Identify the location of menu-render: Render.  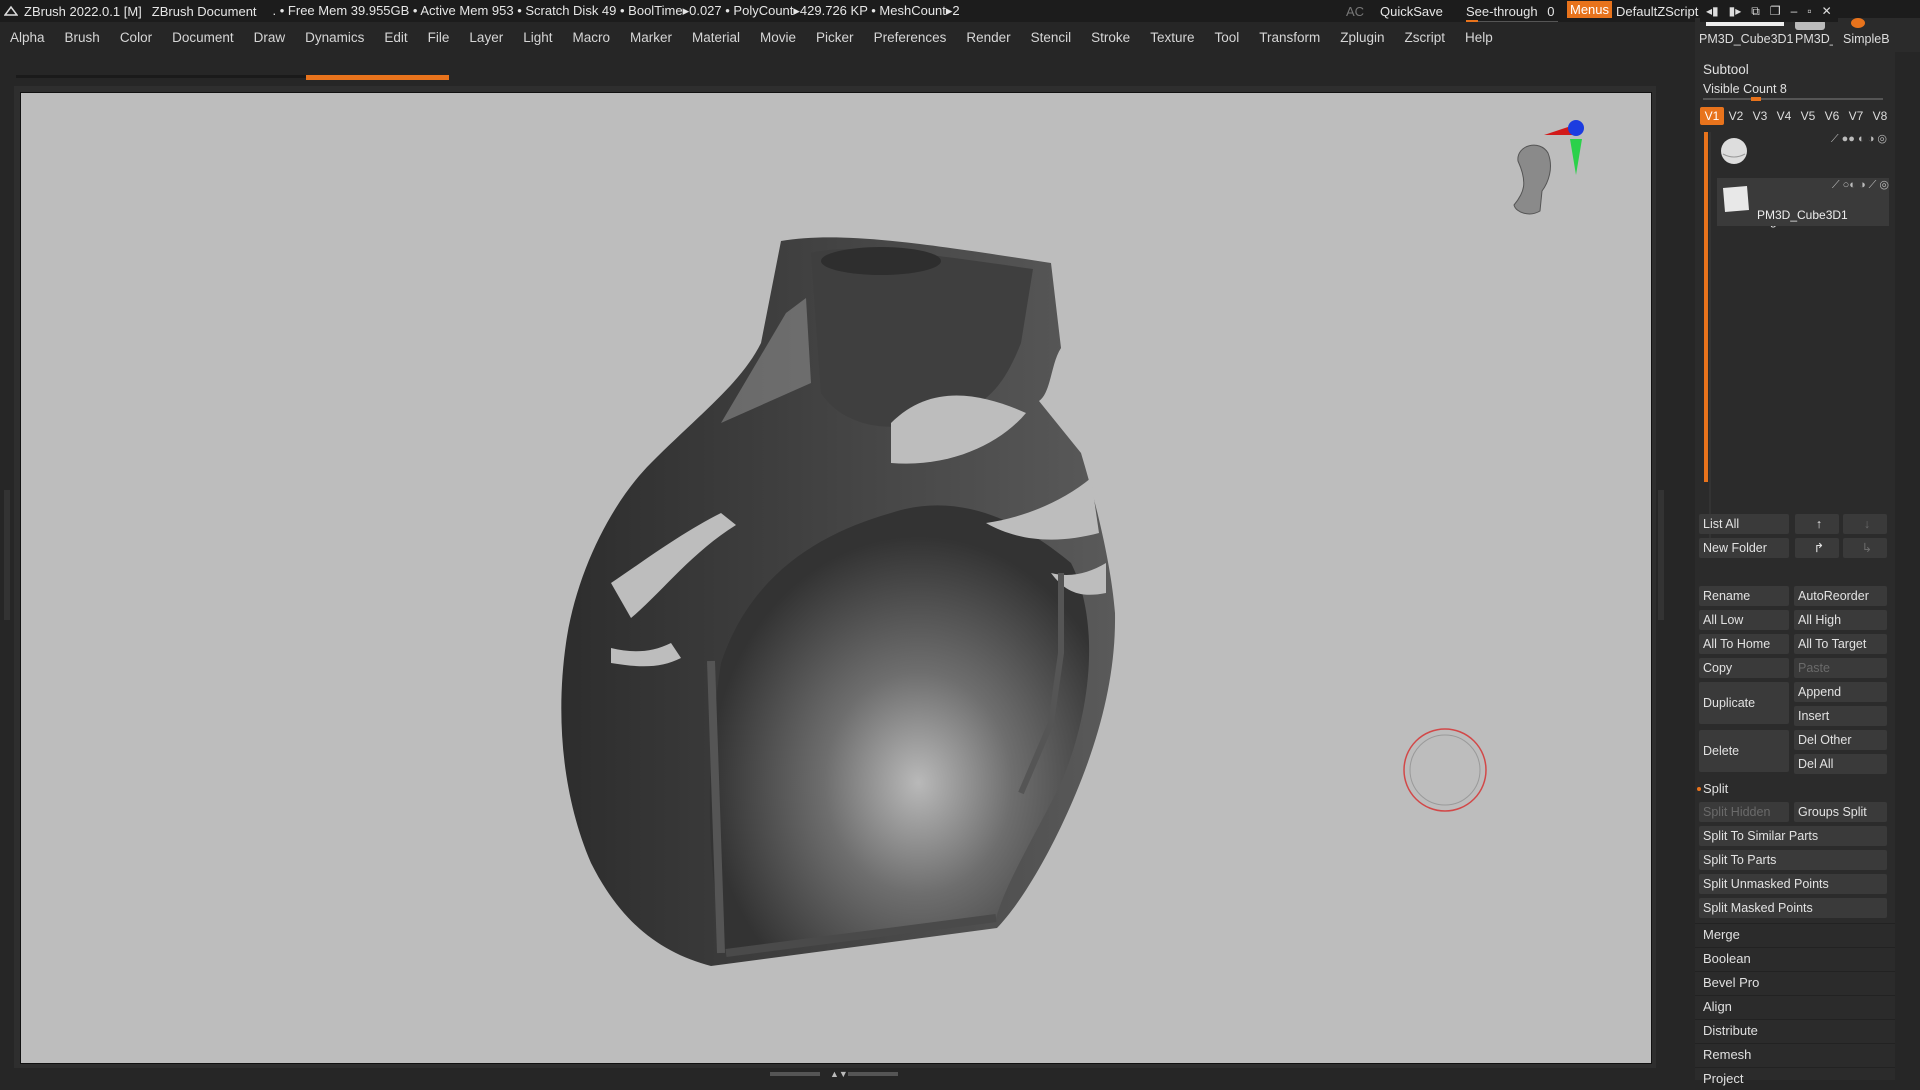
(988, 37).